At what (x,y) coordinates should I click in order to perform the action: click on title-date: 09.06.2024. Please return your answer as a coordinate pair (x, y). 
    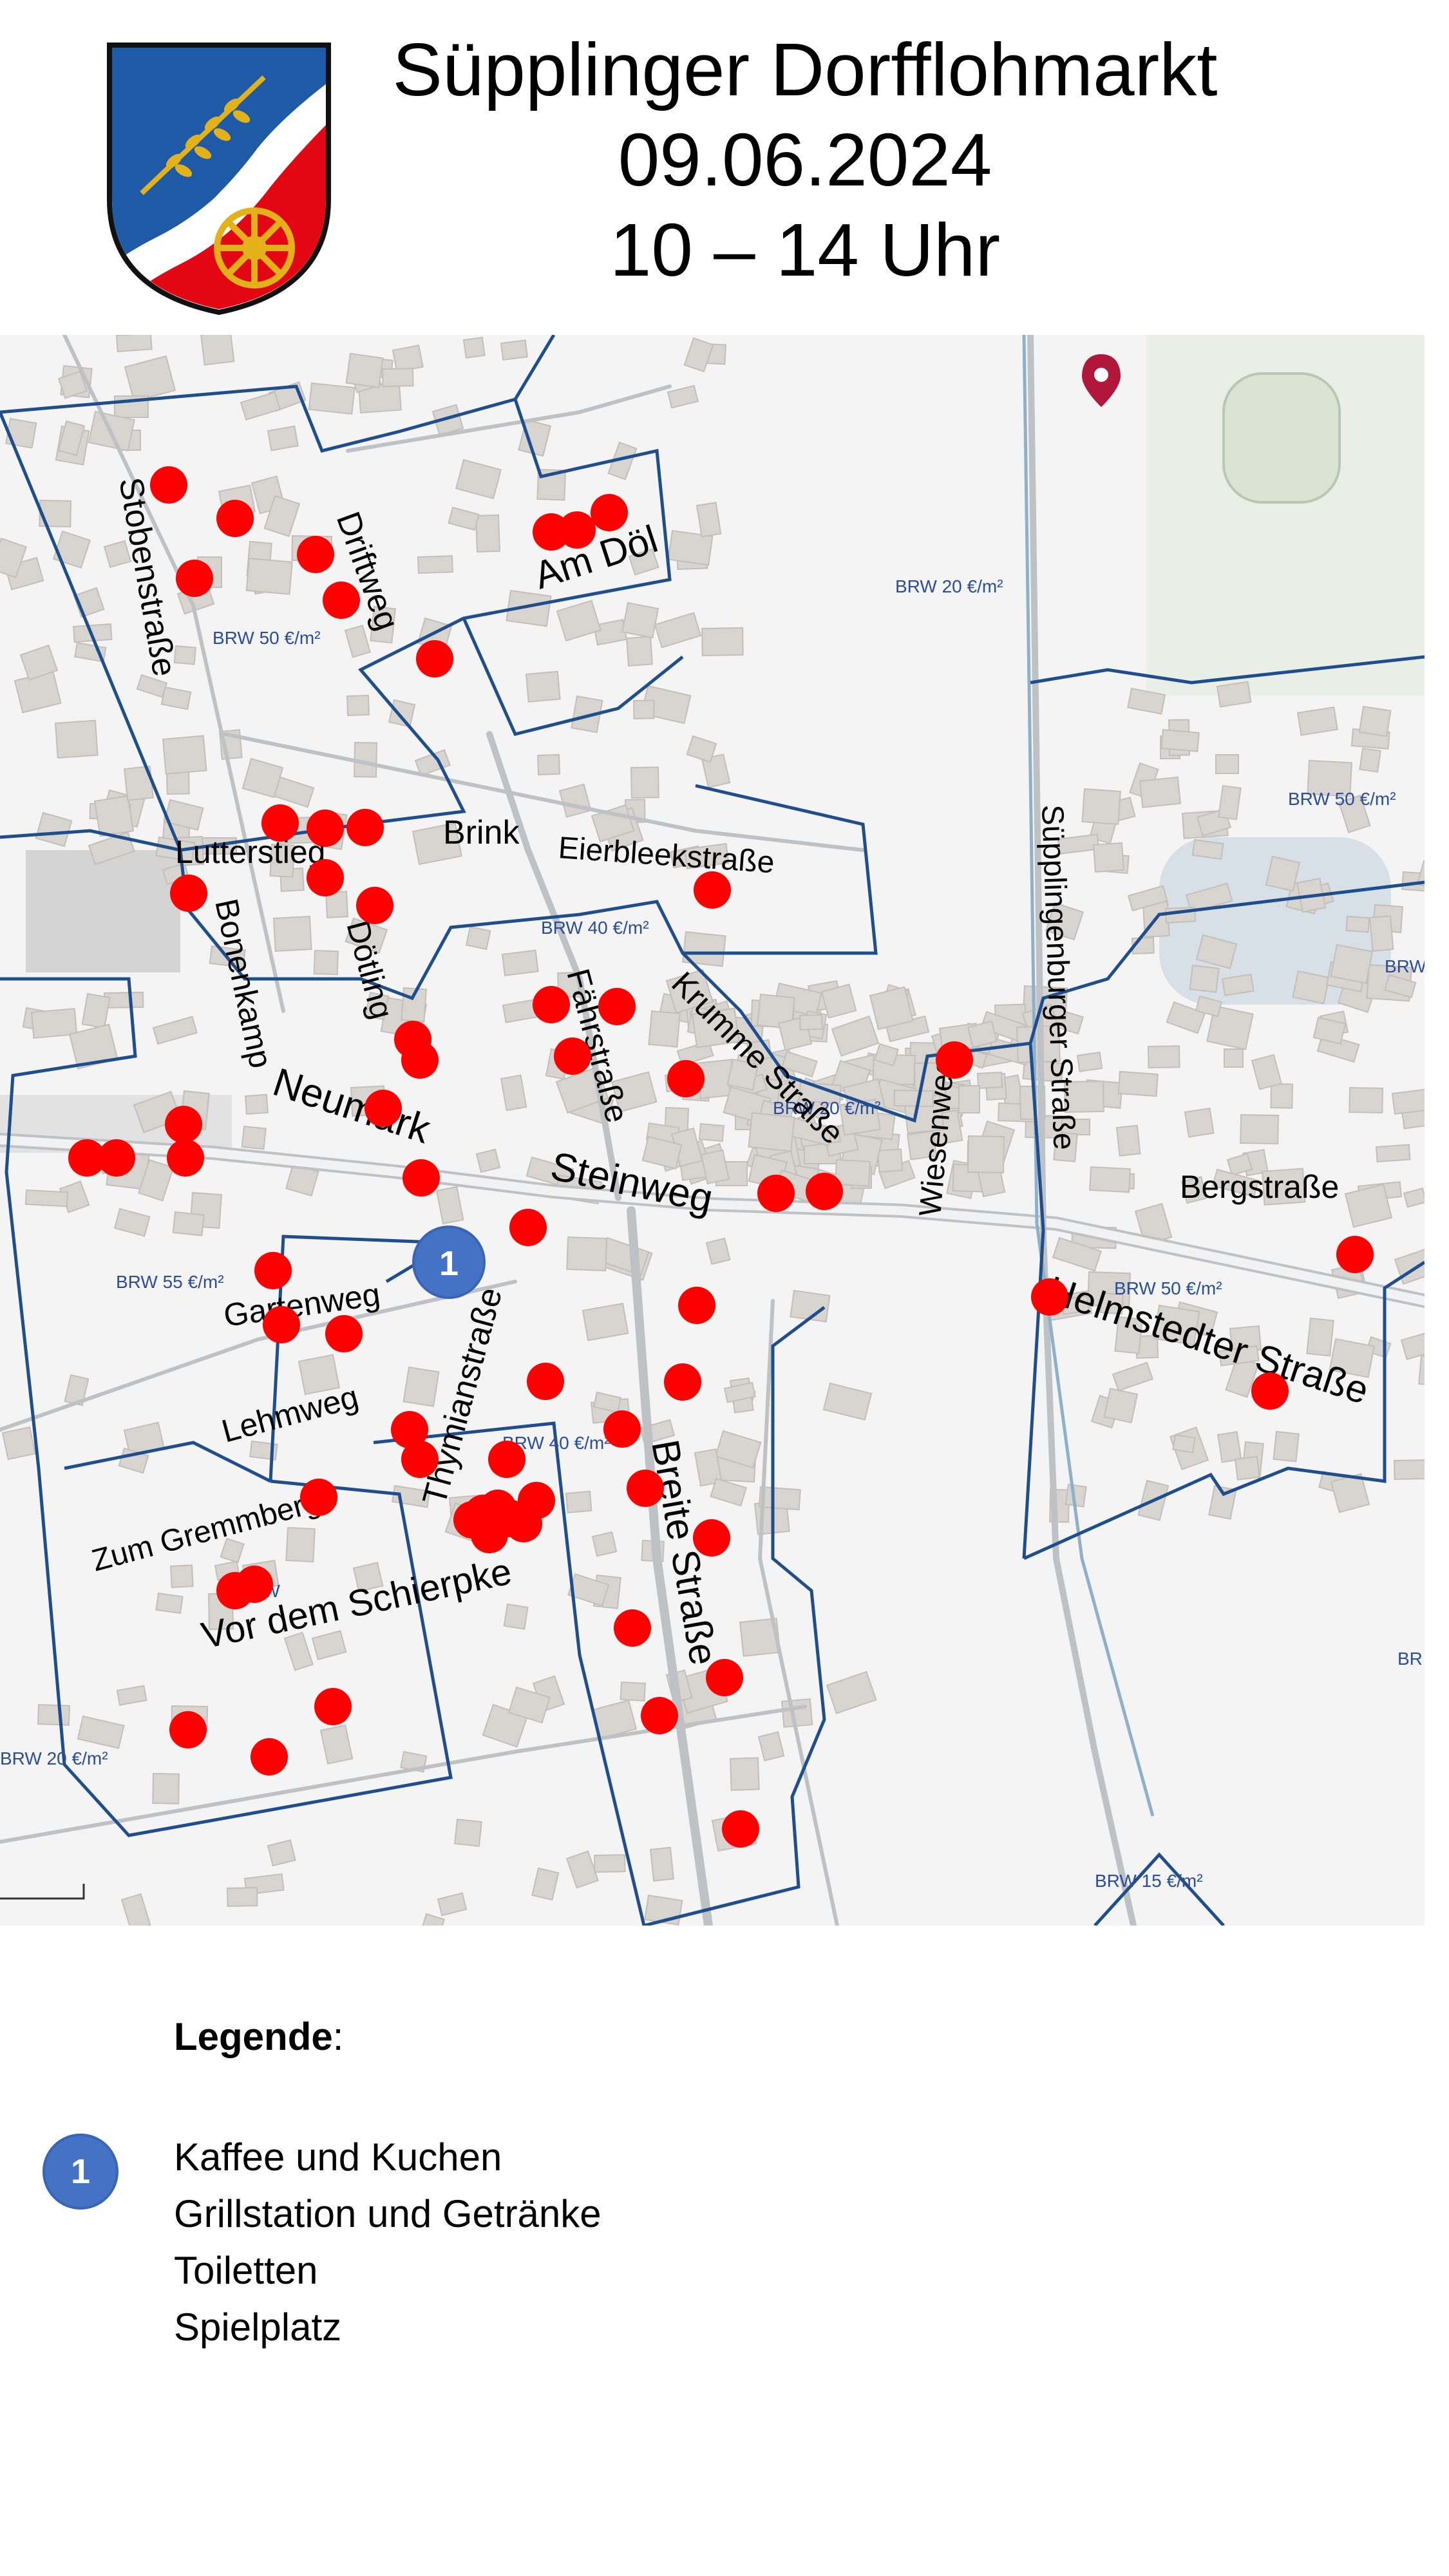
    Looking at the image, I should click on (805, 160).